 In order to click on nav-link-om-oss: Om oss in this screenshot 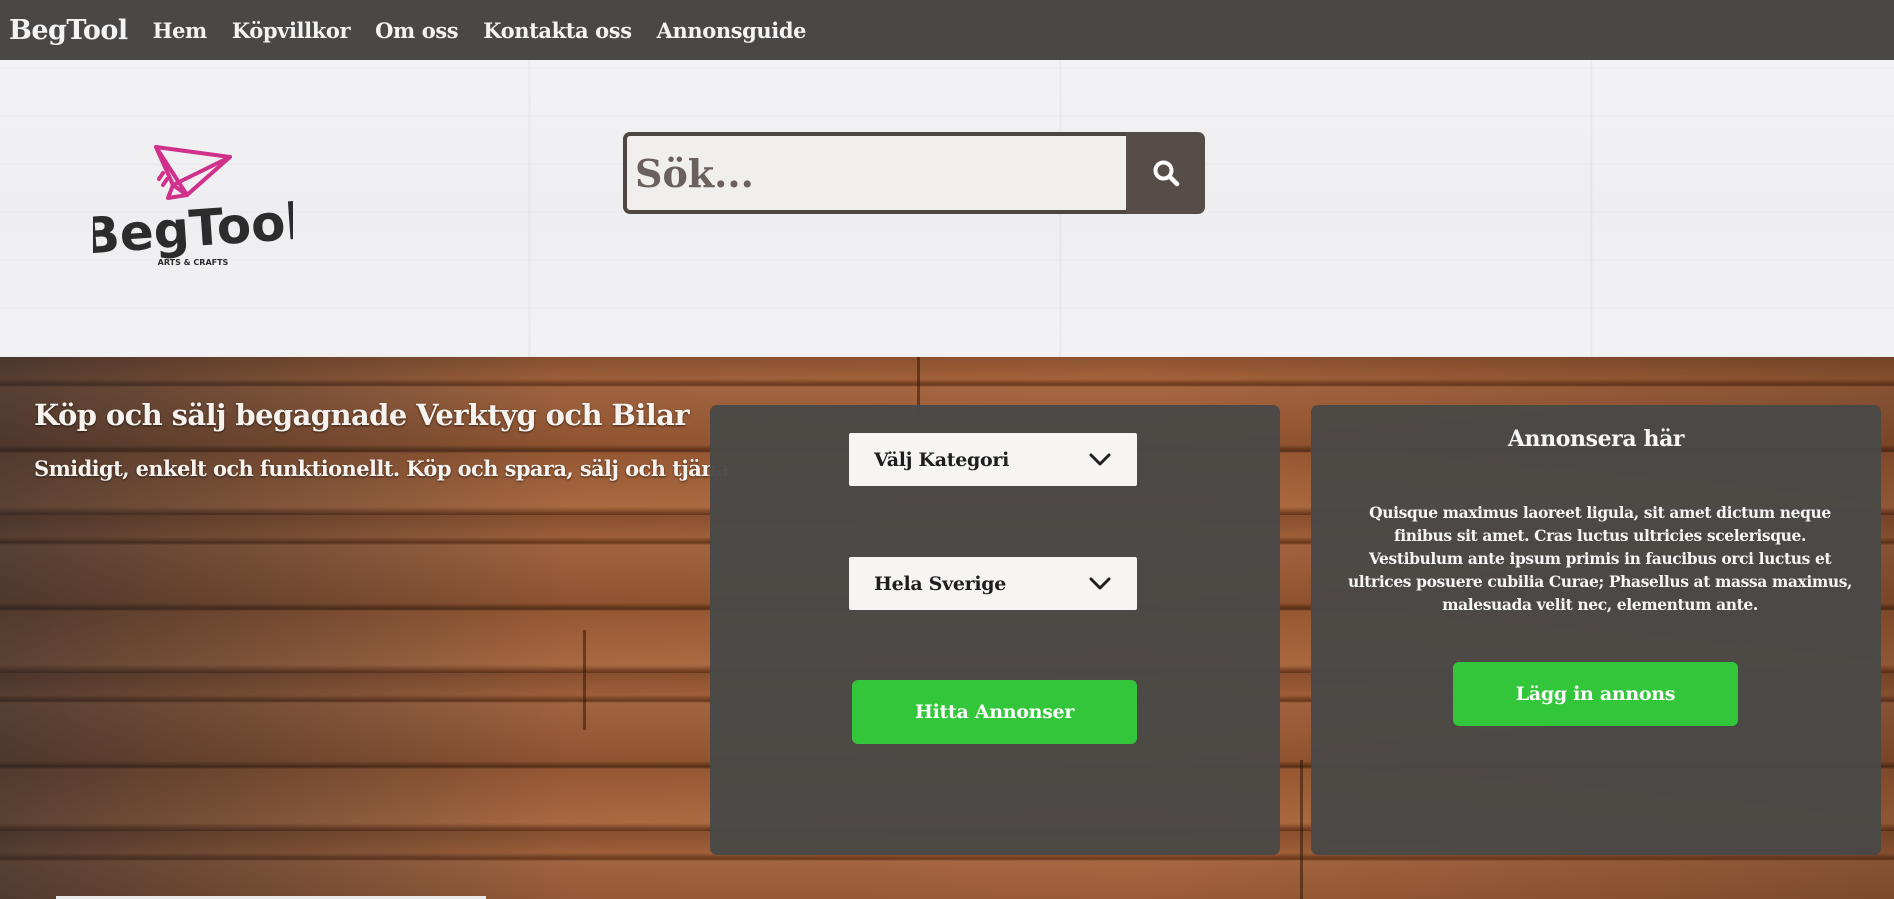, I will do `click(416, 30)`.